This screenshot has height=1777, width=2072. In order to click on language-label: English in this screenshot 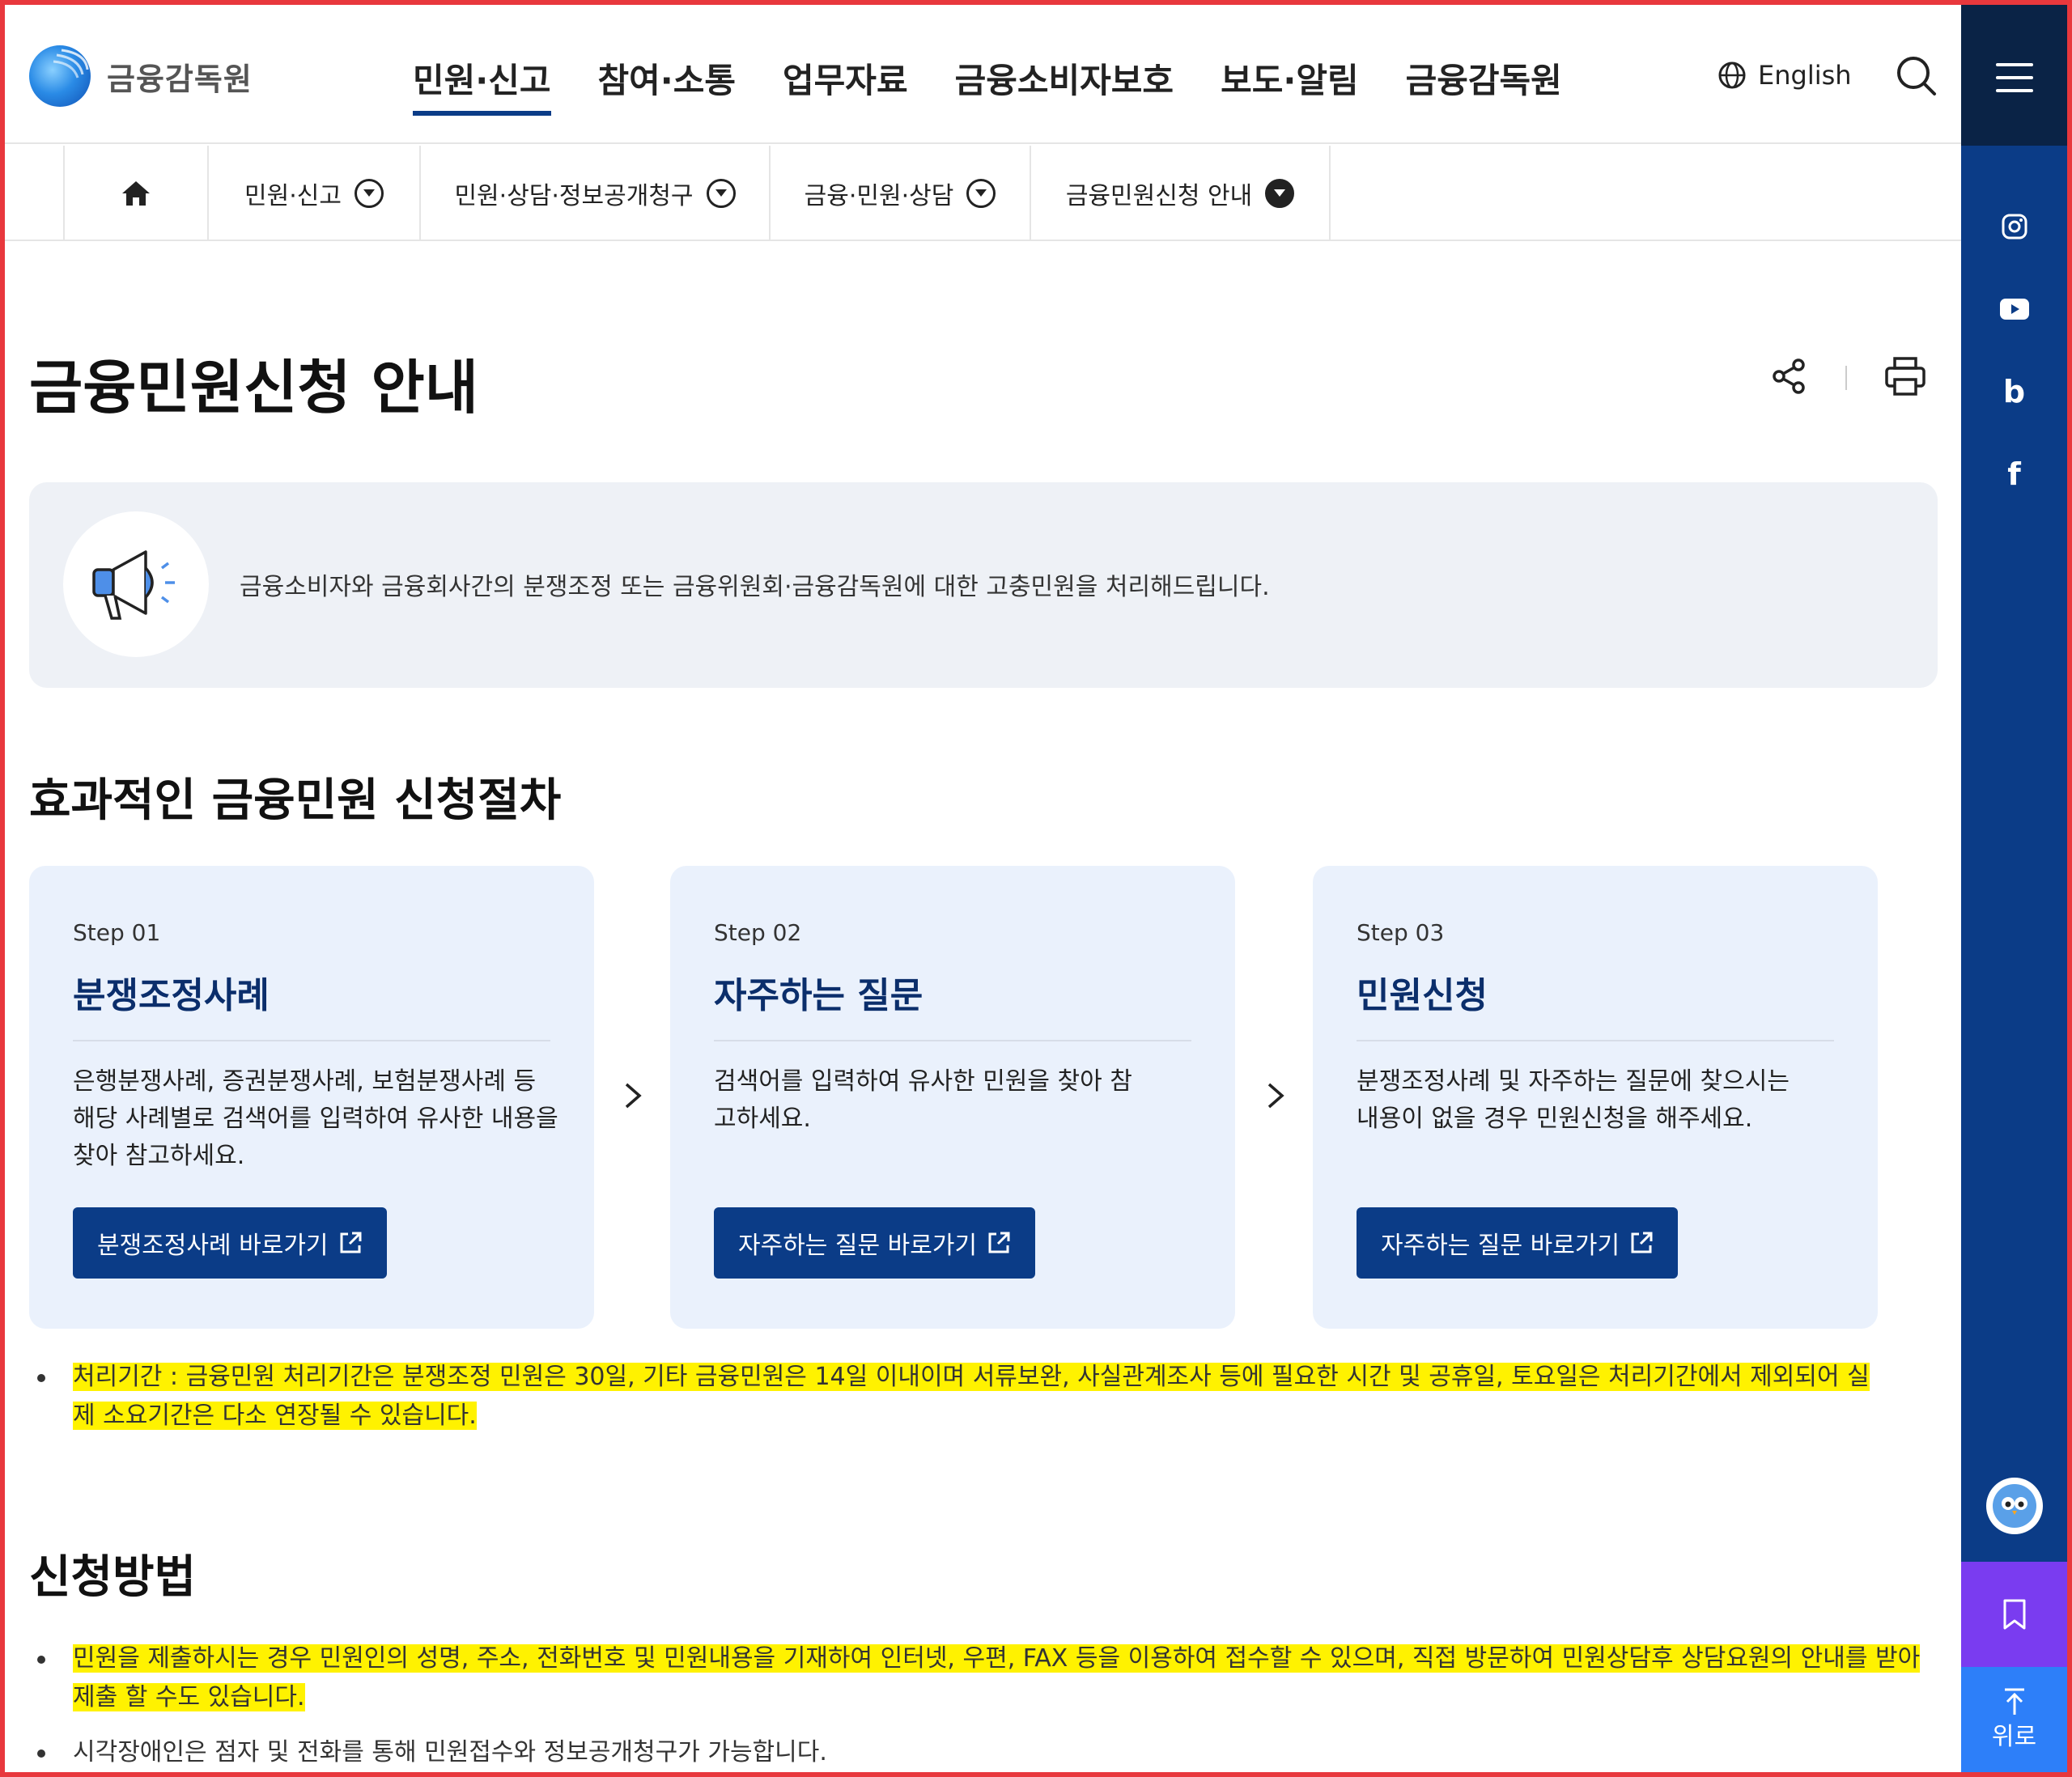, I will do `click(1805, 76)`.